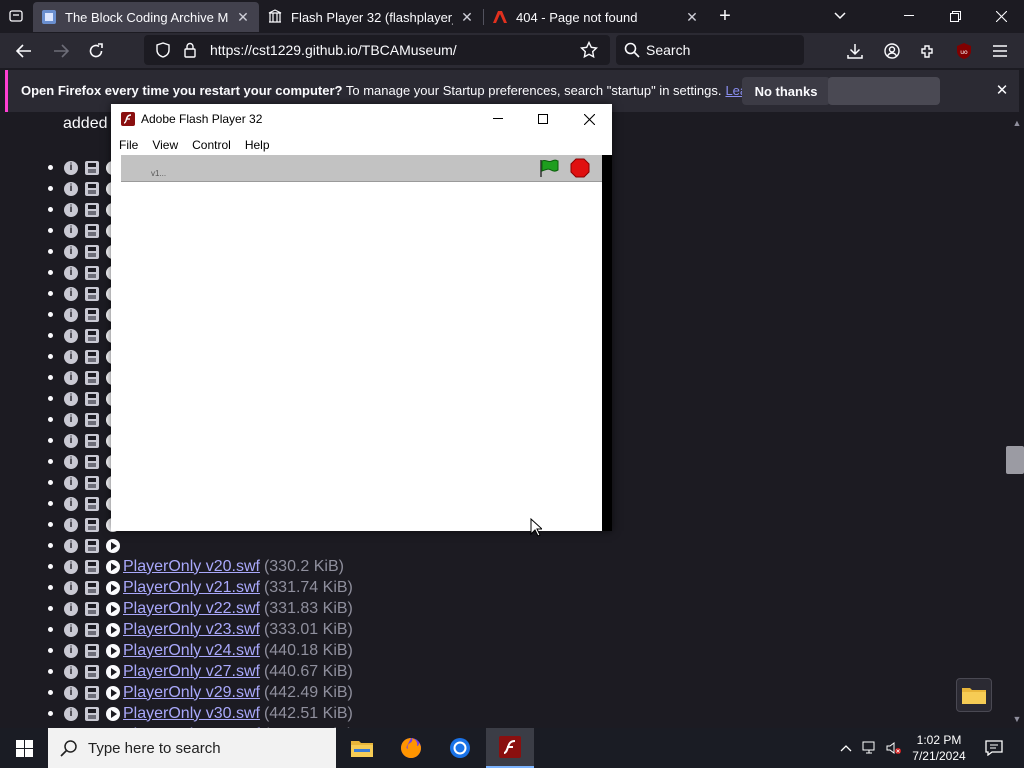 The image size is (1024, 768). What do you see at coordinates (96, 51) in the screenshot?
I see `reload-icon` at bounding box center [96, 51].